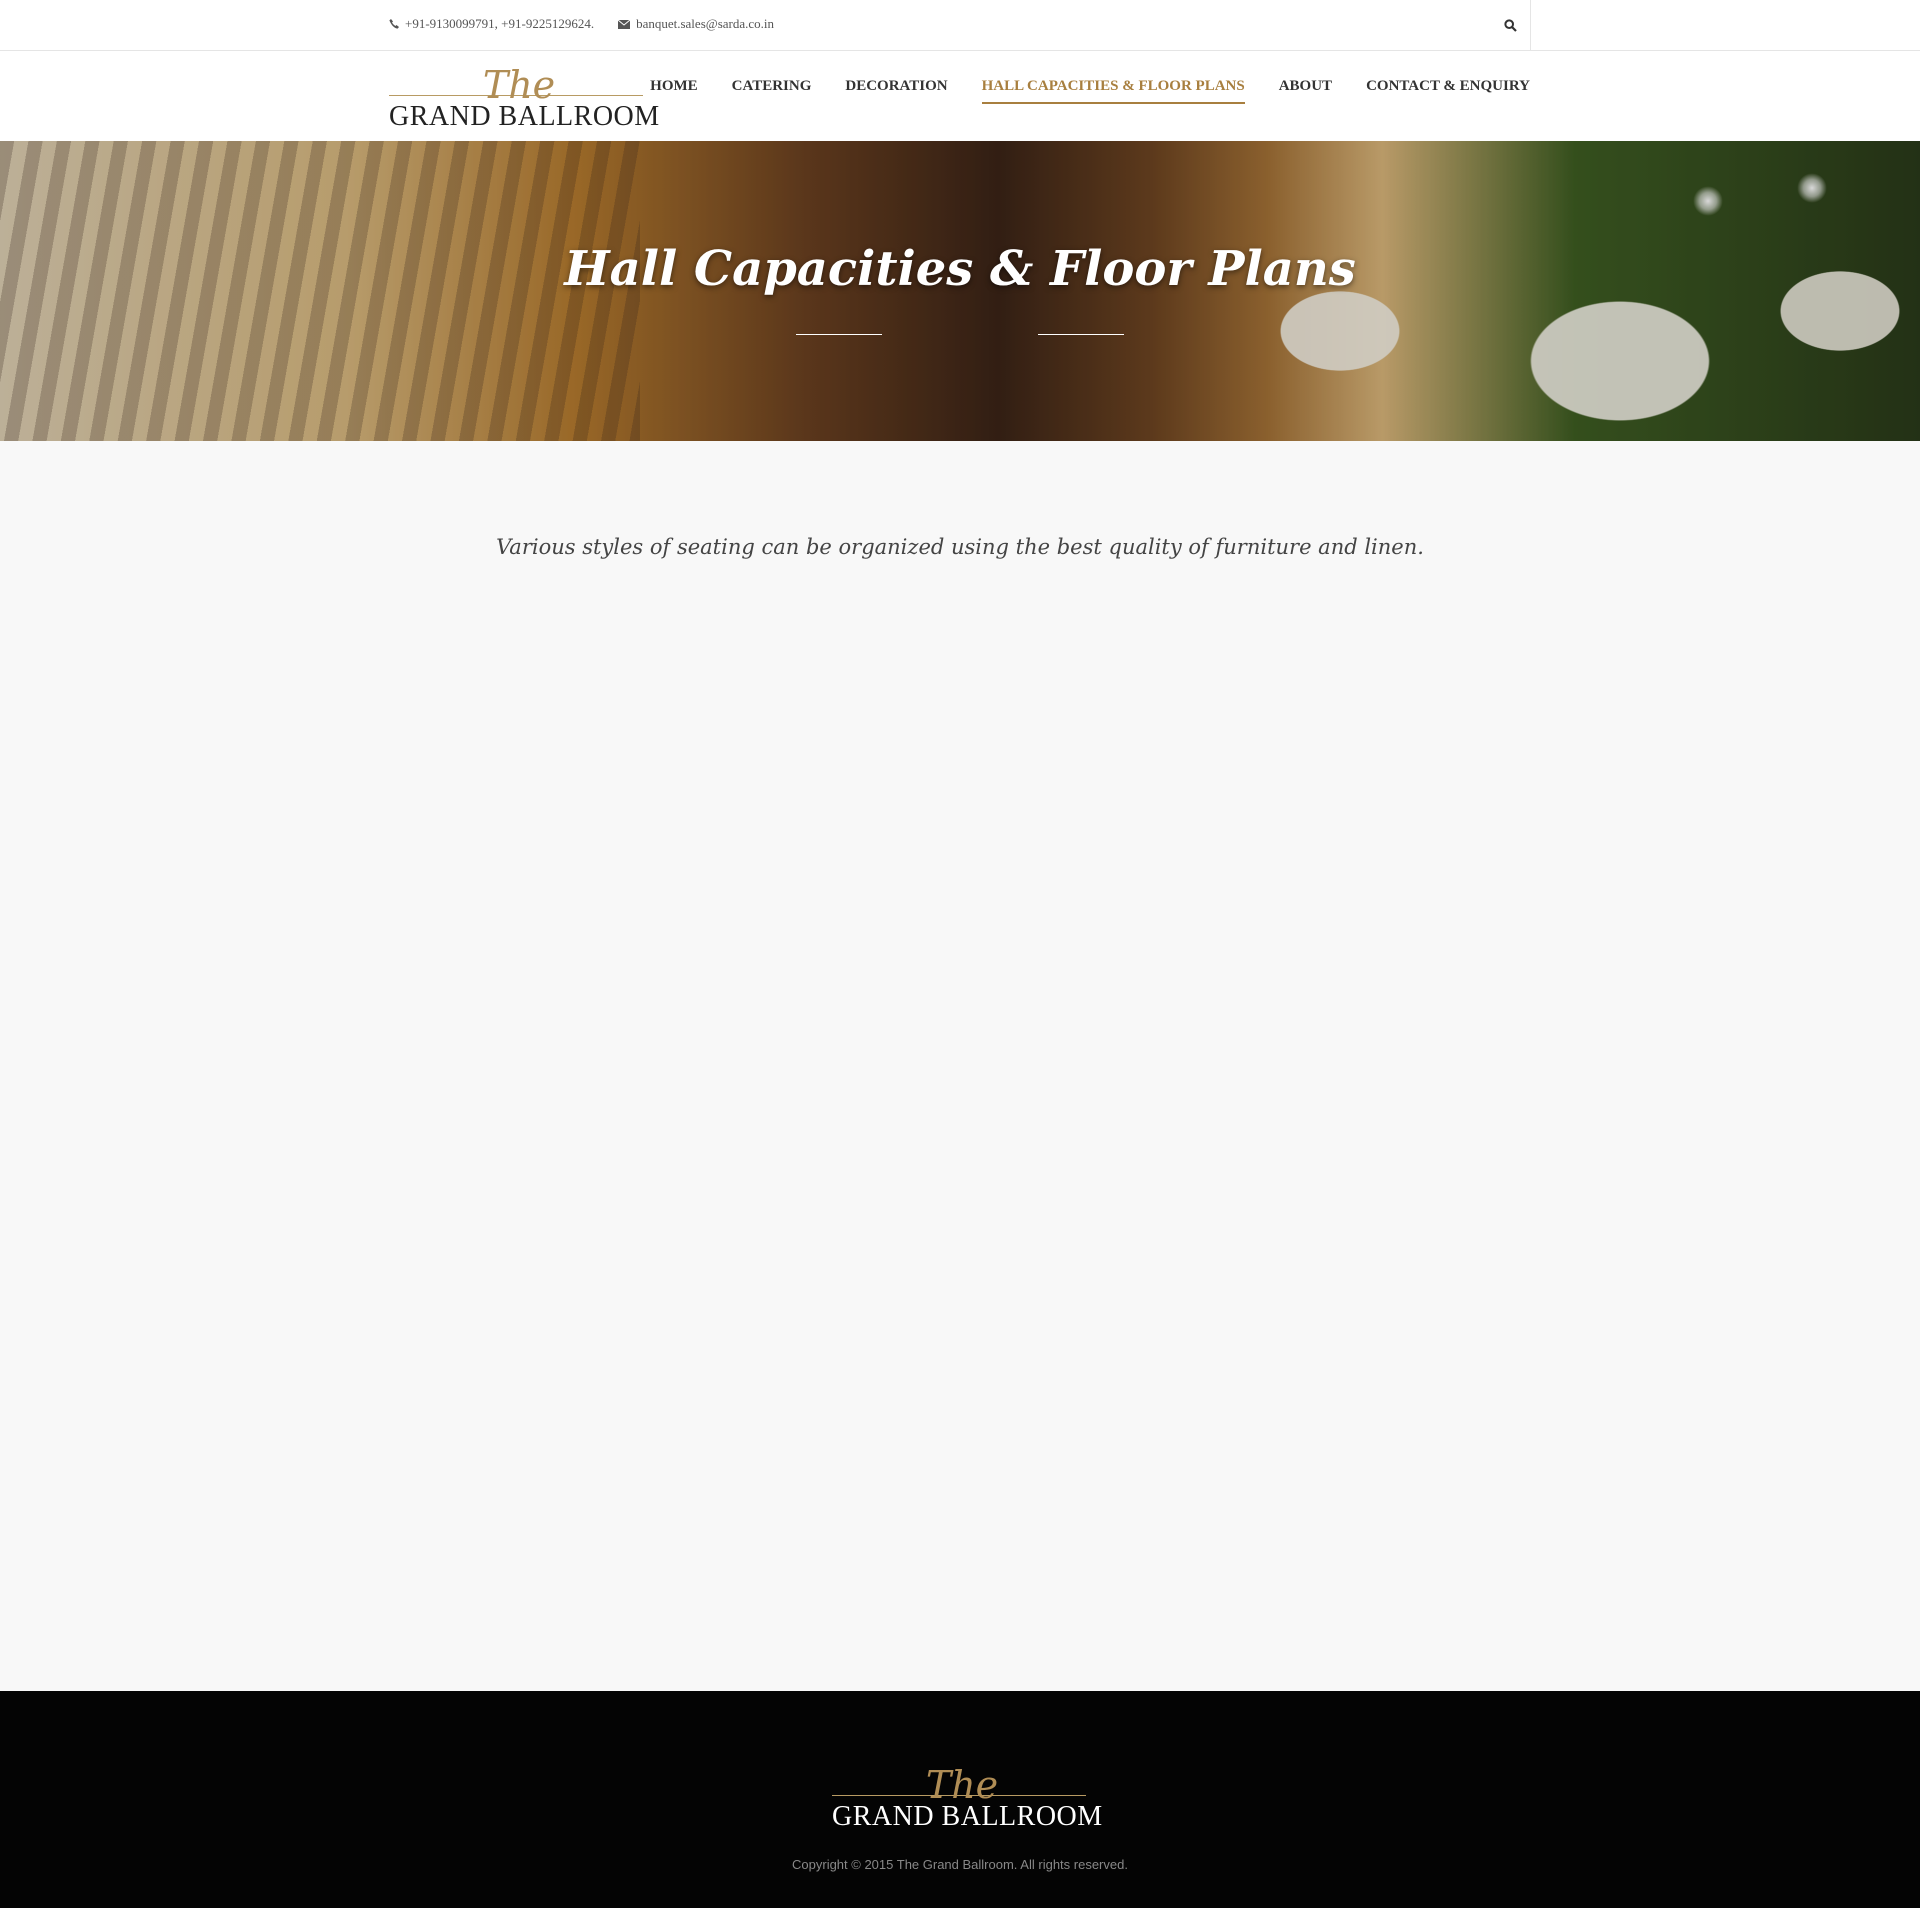 The width and height of the screenshot is (1920, 1908). I want to click on email-address: banquet.sales@sarda.co.in, so click(705, 23).